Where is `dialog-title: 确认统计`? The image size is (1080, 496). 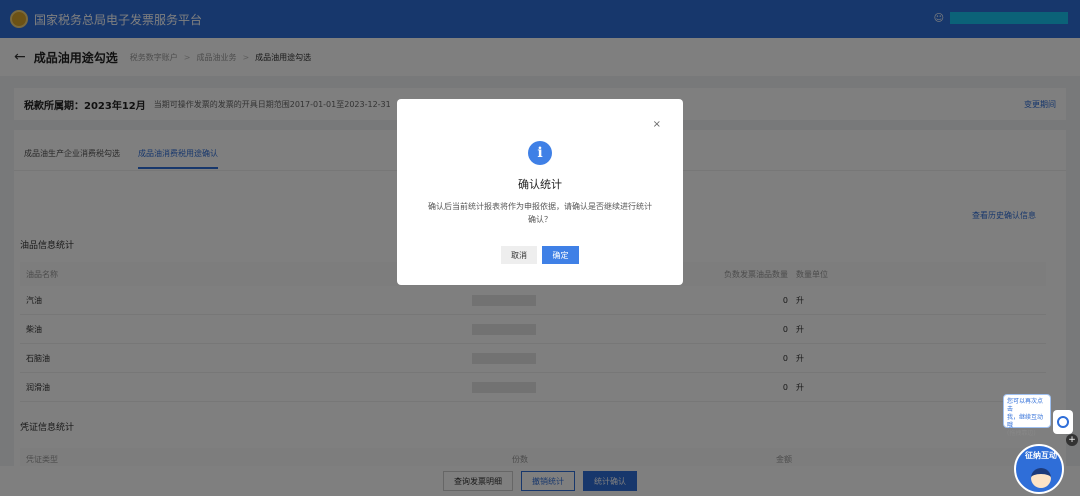
dialog-title: 确认统计 is located at coordinates (540, 184).